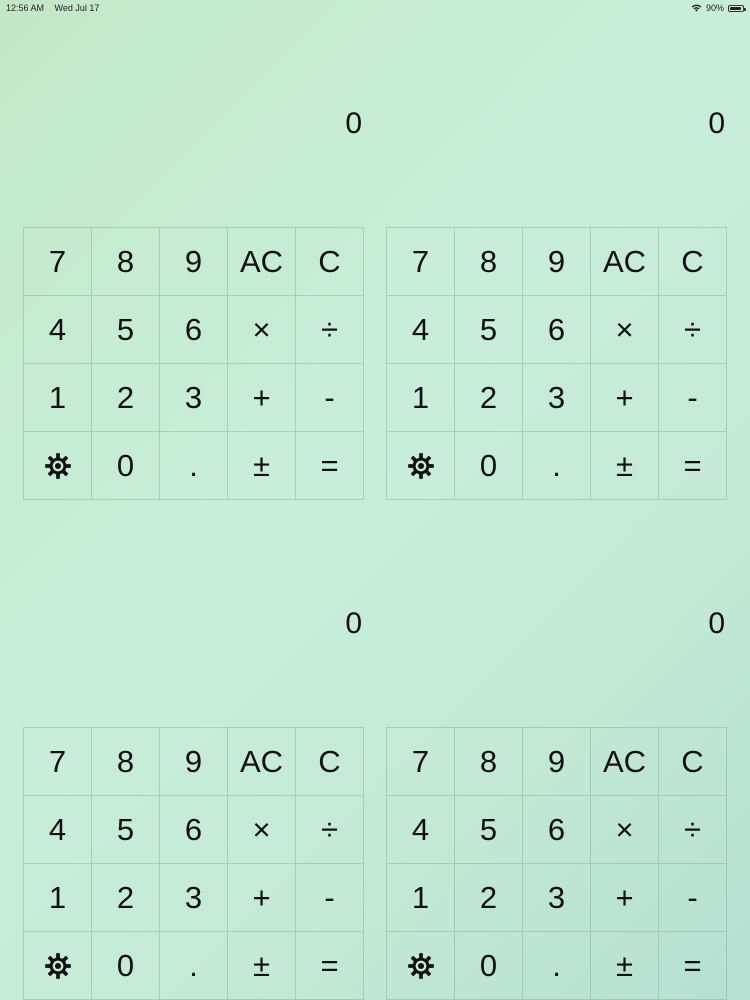 This screenshot has height=1000, width=750. I want to click on status-right: 90%, so click(718, 8).